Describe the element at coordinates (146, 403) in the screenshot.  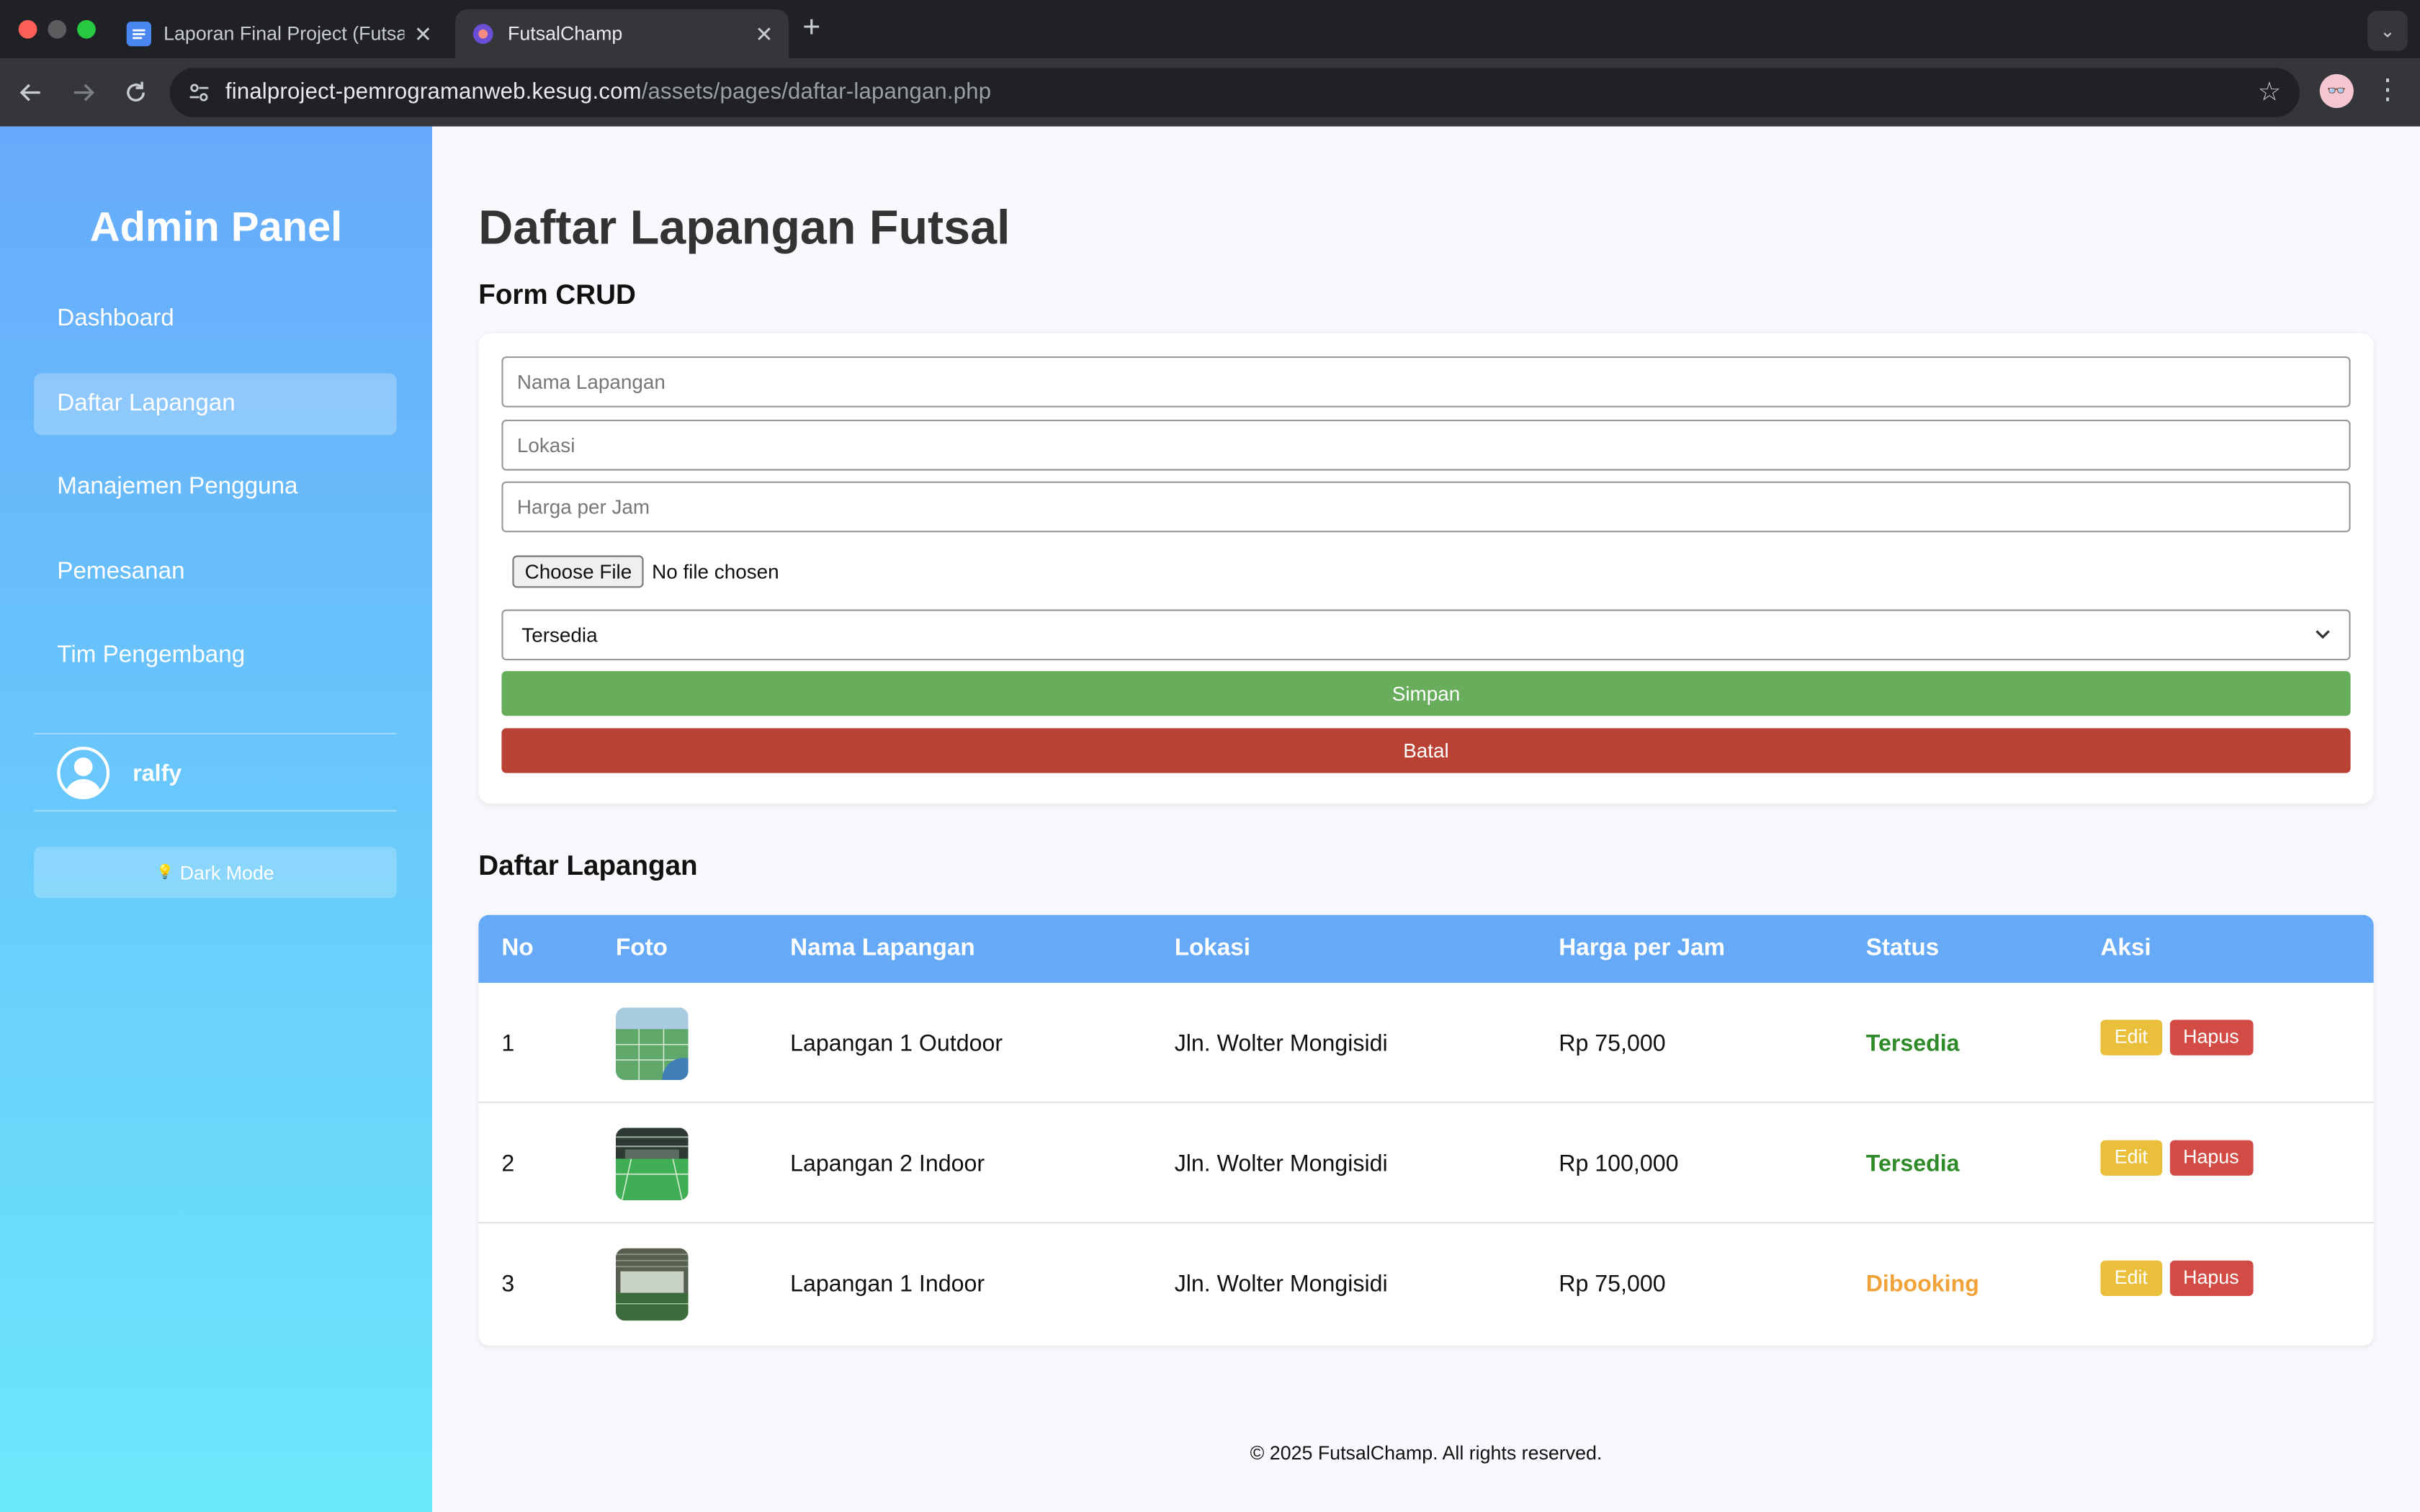
I see `sidebar-item-label: Daftar Lapangan` at that location.